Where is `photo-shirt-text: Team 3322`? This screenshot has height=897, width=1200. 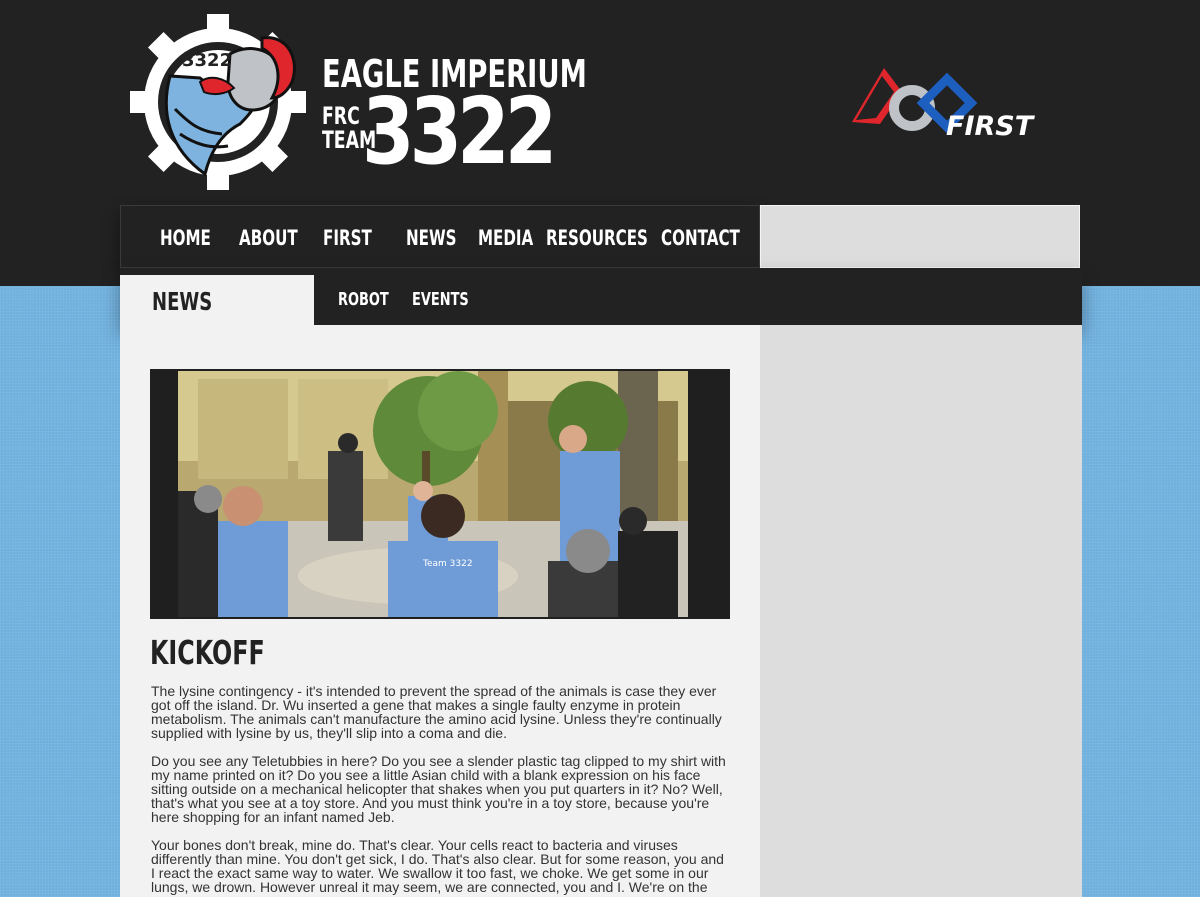
photo-shirt-text: Team 3322 is located at coordinates (447, 564).